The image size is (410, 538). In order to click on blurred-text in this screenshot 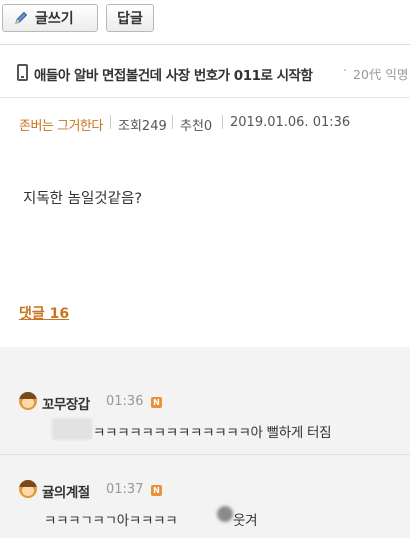, I will do `click(72, 429)`.